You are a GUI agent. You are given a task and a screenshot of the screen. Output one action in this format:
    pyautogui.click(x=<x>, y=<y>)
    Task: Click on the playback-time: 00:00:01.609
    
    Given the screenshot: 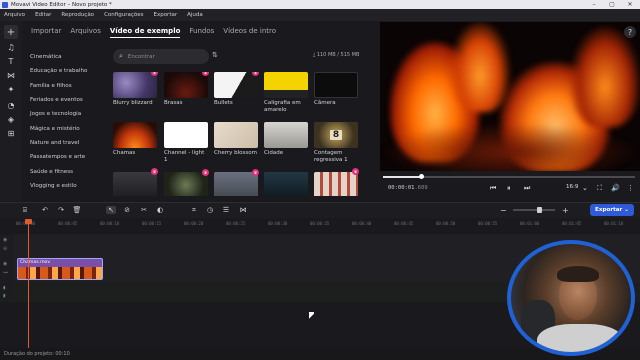 What is the action you would take?
    pyautogui.click(x=408, y=188)
    